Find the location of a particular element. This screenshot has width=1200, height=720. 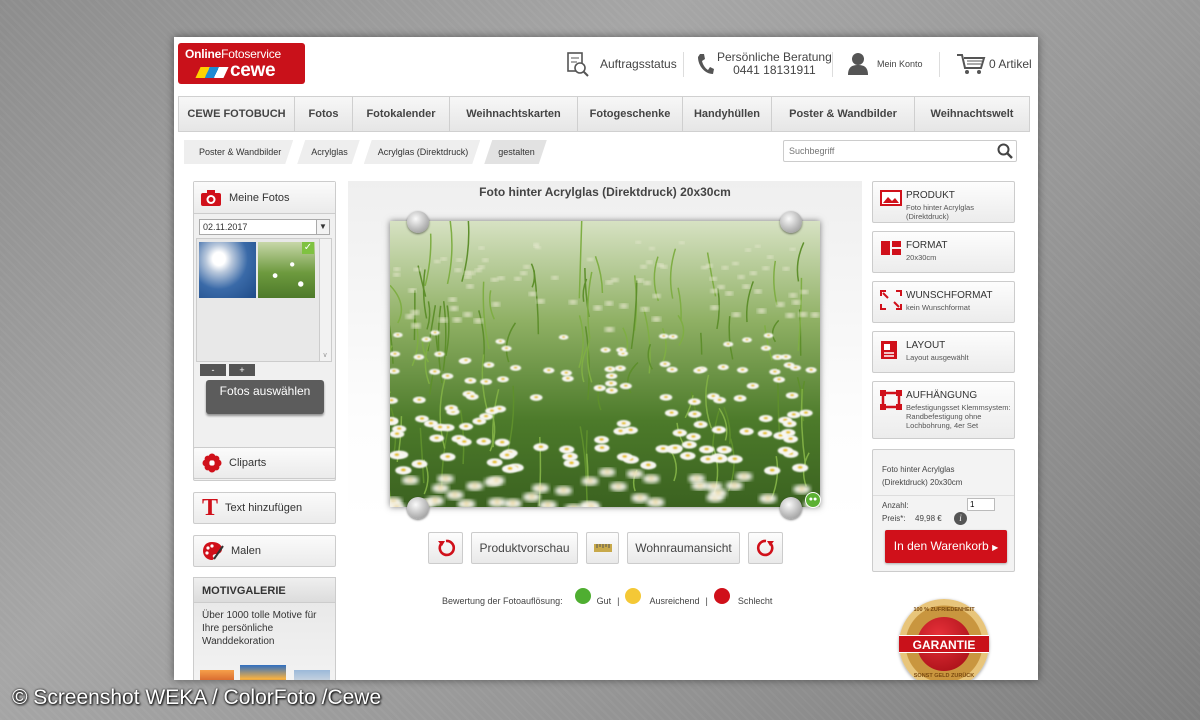

camera-icon is located at coordinates (211, 197).